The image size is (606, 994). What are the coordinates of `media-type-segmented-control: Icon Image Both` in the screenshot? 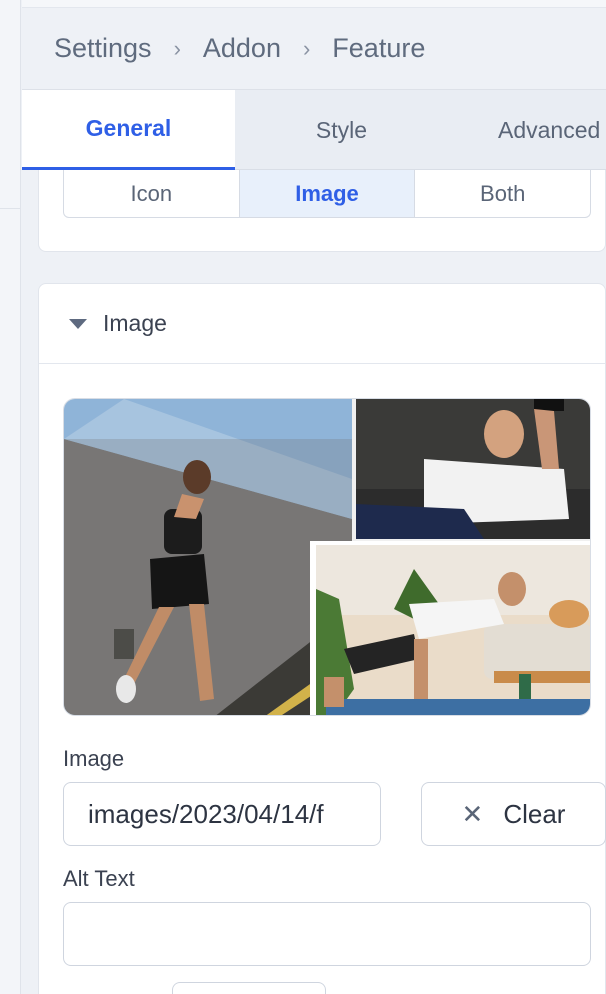 It's located at (327, 194).